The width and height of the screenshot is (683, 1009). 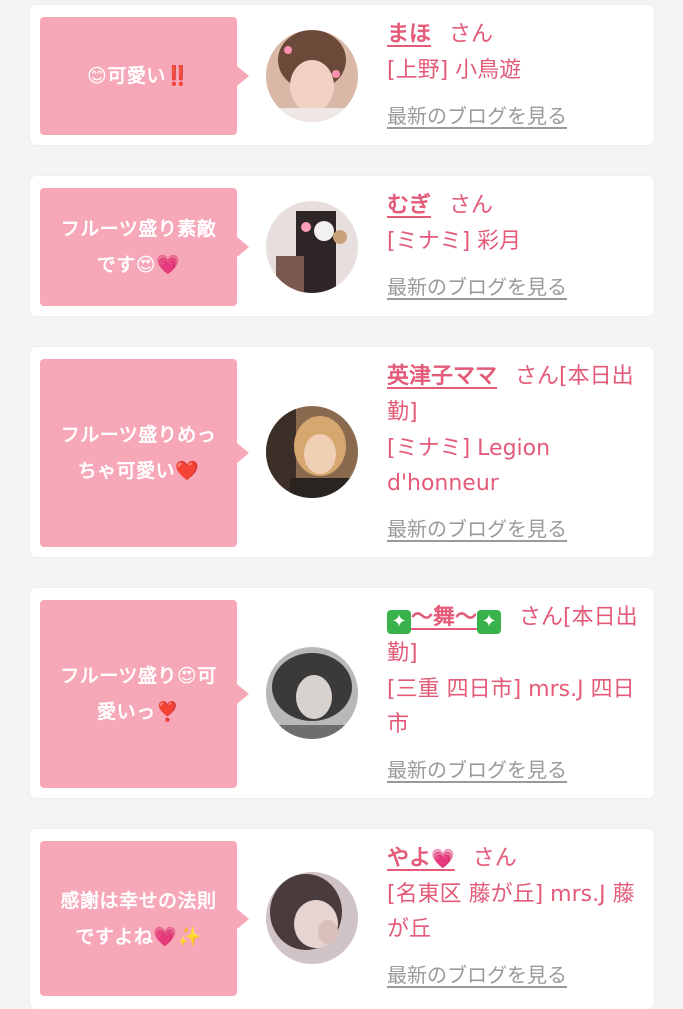 I want to click on shop-label: [ミナミ] Legion d'honneur, so click(x=469, y=466).